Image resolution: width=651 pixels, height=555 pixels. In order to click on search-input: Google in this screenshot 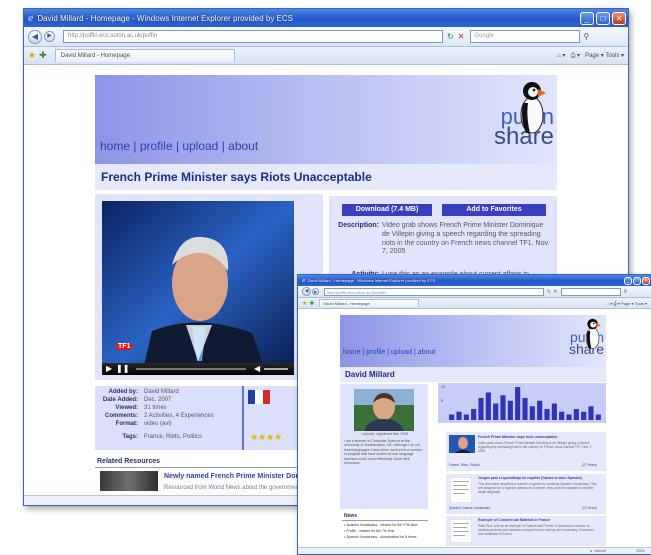, I will do `click(525, 36)`.